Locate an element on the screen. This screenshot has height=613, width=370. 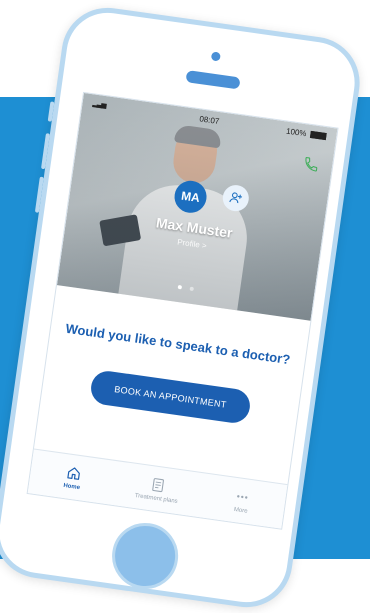
tab-treatment-plans: Treatment plans is located at coordinates (157, 488).